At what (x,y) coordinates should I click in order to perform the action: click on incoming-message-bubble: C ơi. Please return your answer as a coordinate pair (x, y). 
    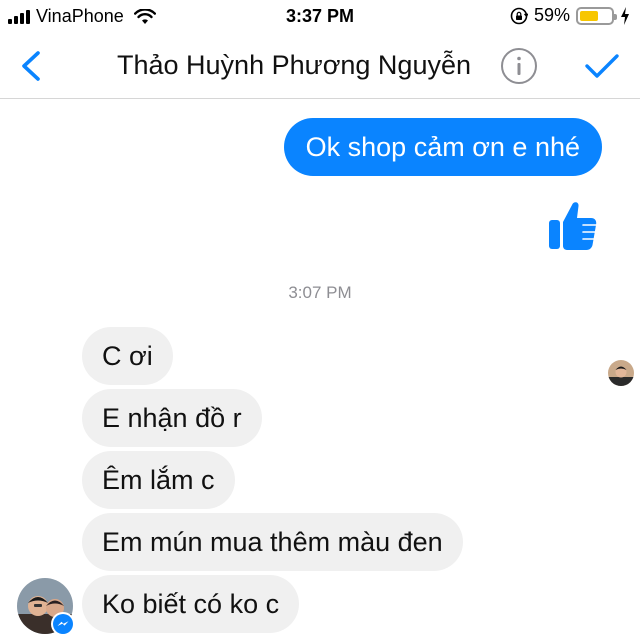
    Looking at the image, I should click on (127, 356).